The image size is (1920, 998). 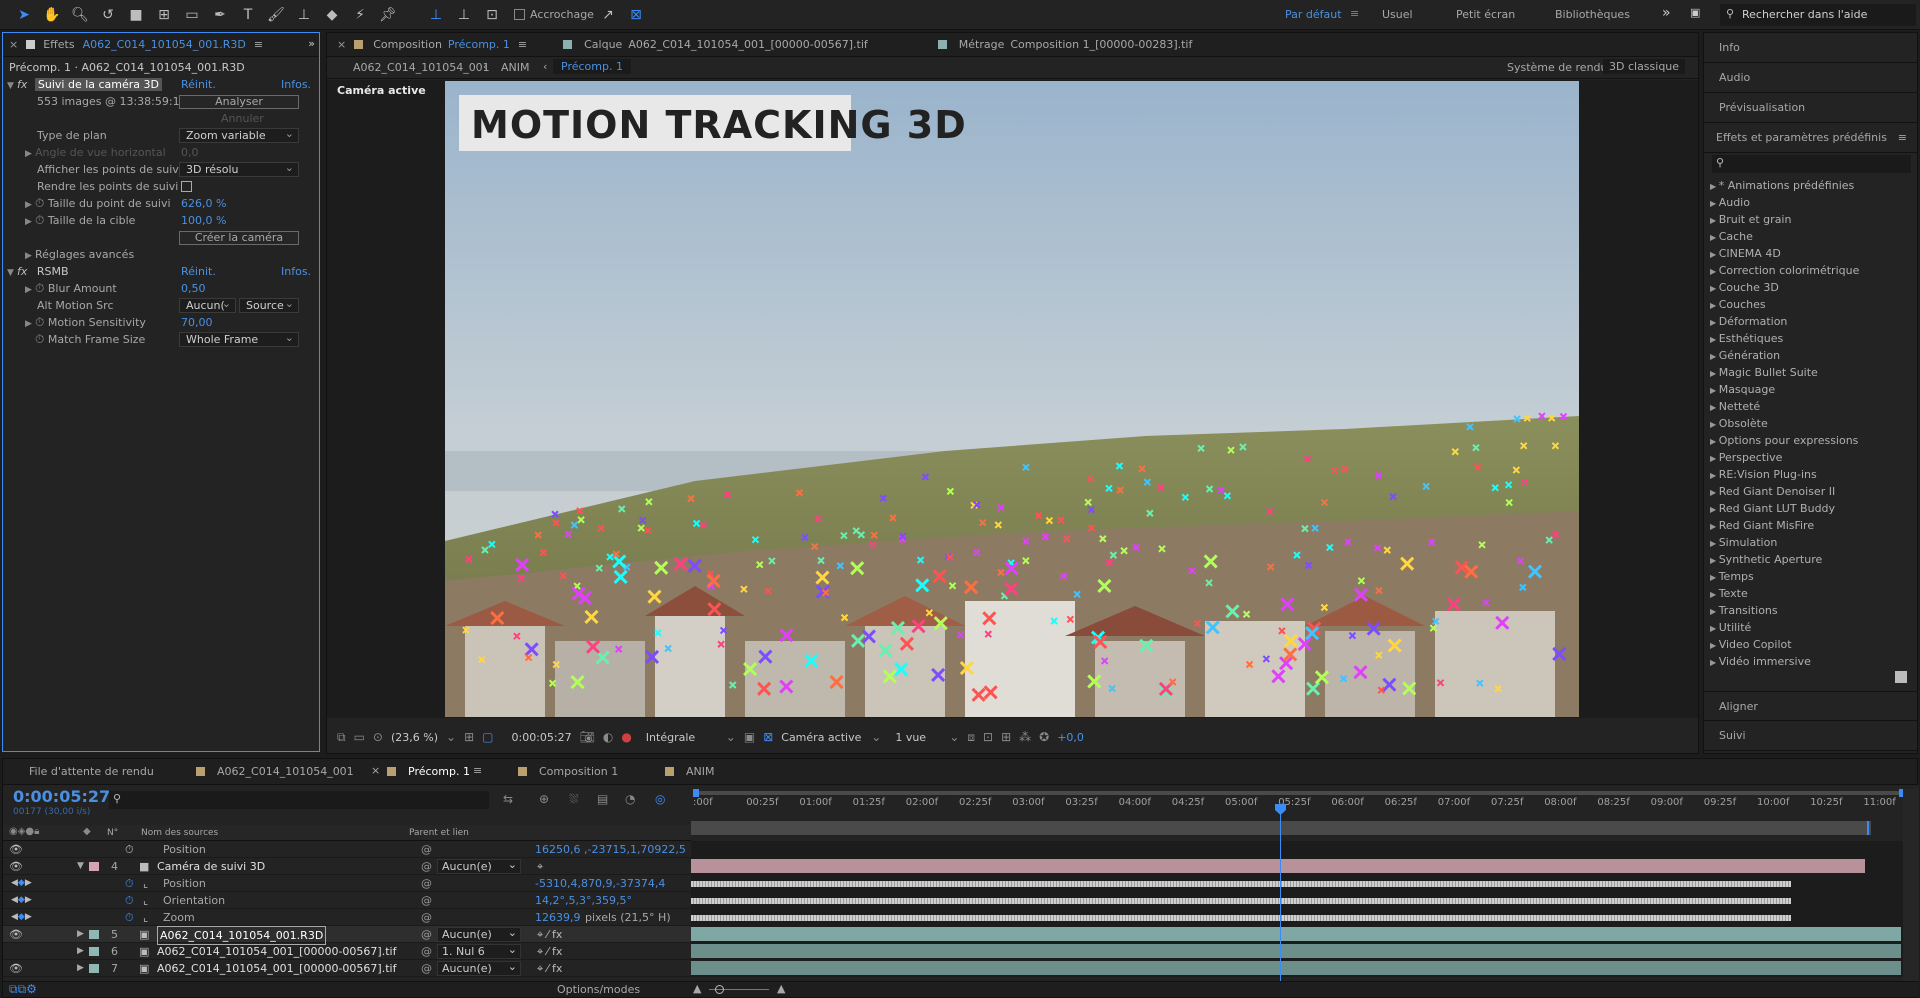 What do you see at coordinates (16, 934) in the screenshot?
I see `visibility-eye-icon: 👁︎` at bounding box center [16, 934].